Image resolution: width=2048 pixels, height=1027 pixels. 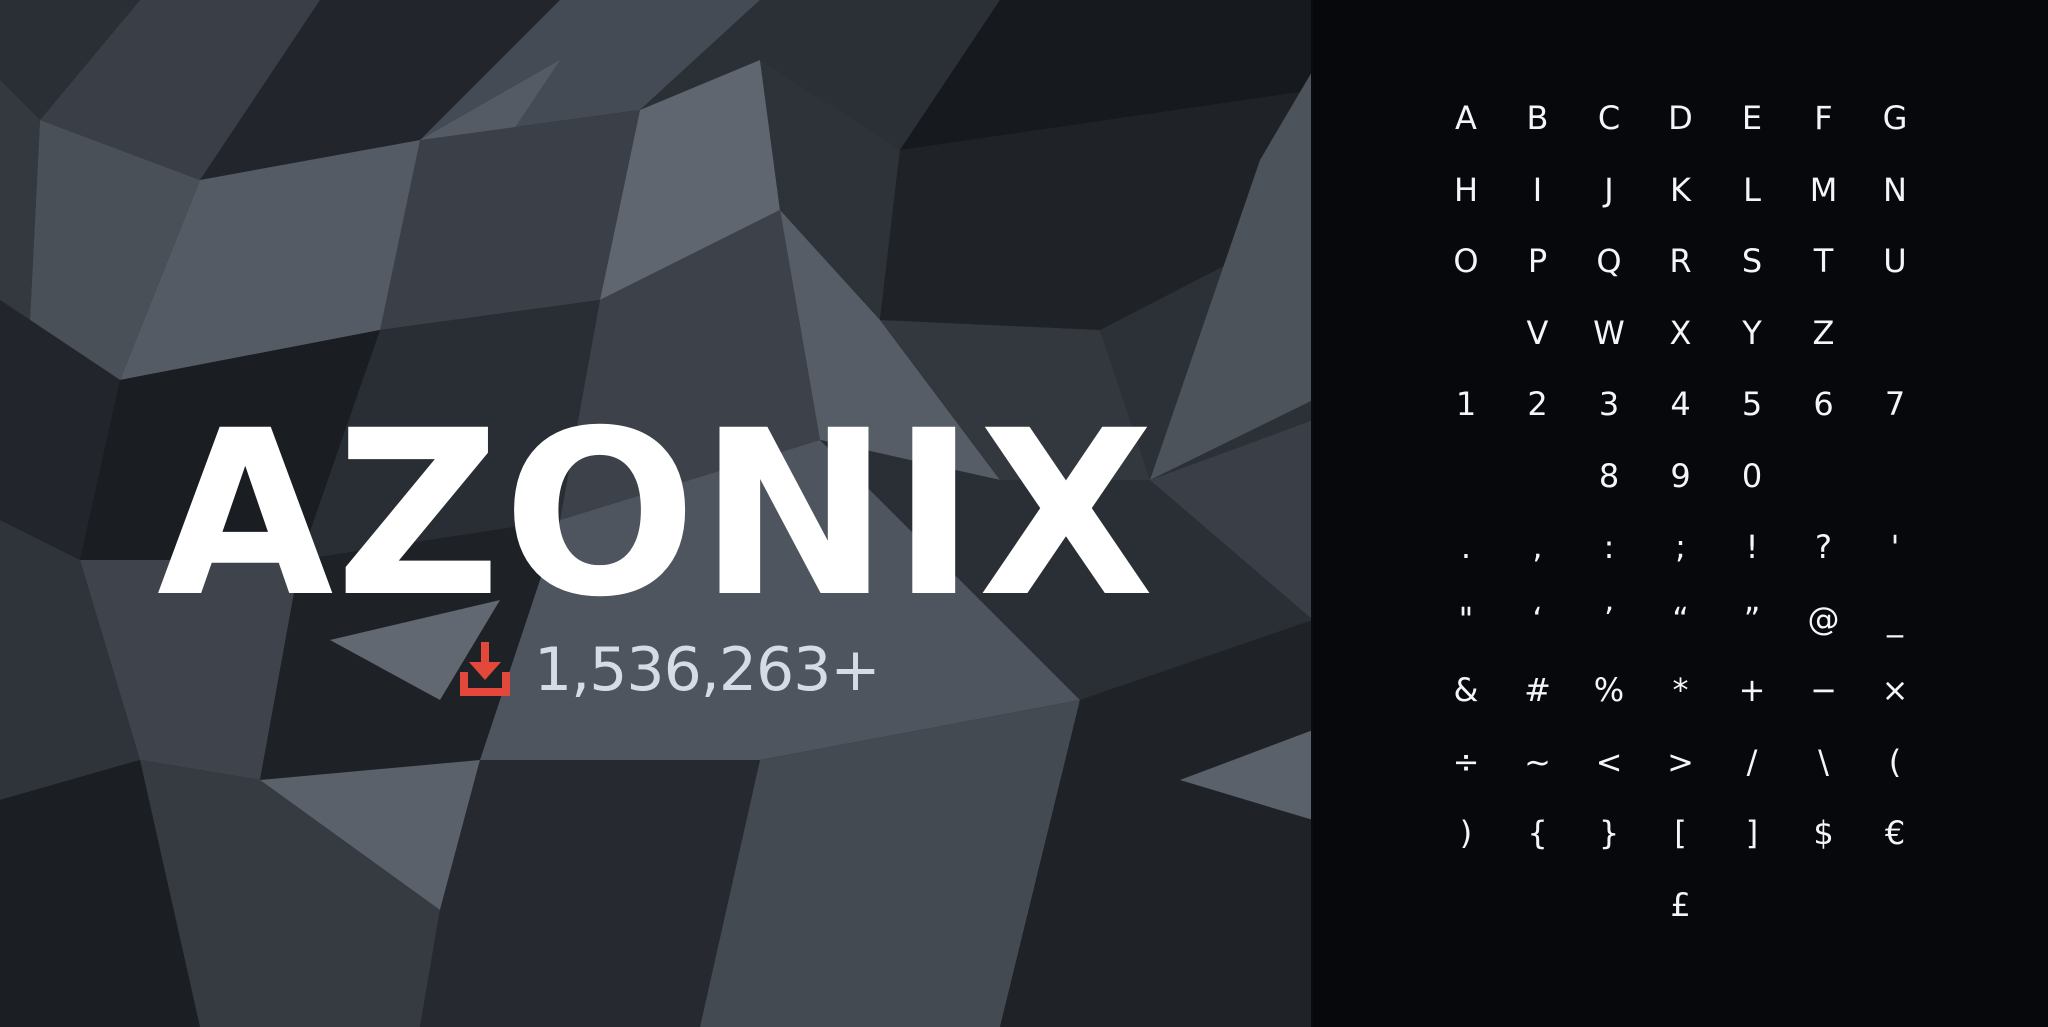 What do you see at coordinates (1752, 118) in the screenshot?
I see `glyph-character: E` at bounding box center [1752, 118].